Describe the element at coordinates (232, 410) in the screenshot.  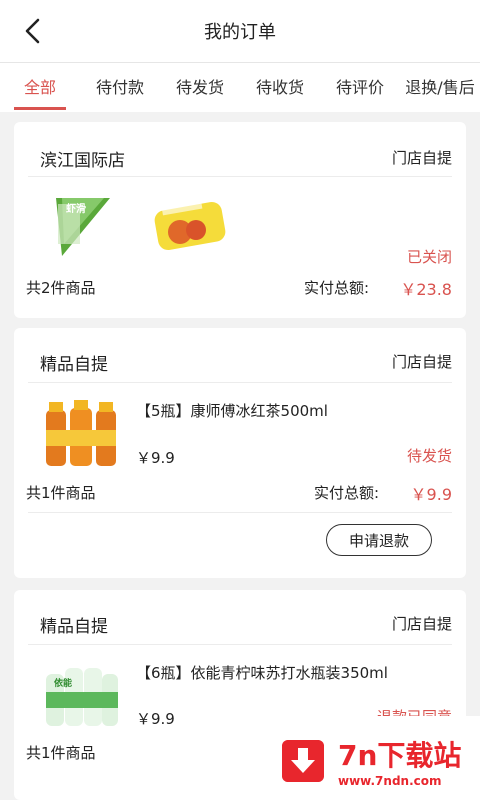
I see `product-name: 【5瓶】康师傅冰红茶500ml` at that location.